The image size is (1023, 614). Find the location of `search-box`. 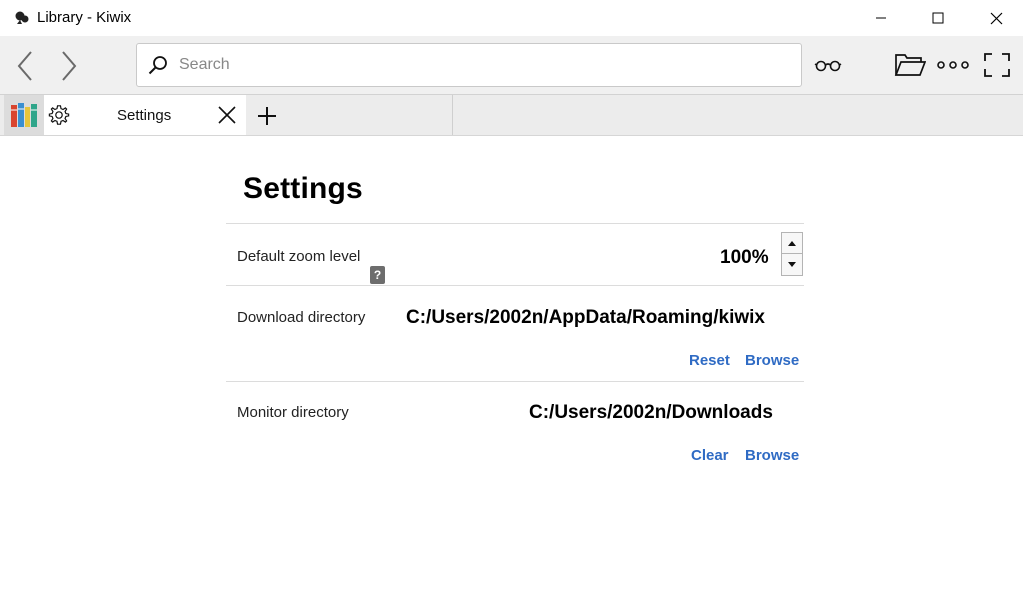

search-box is located at coordinates (469, 65).